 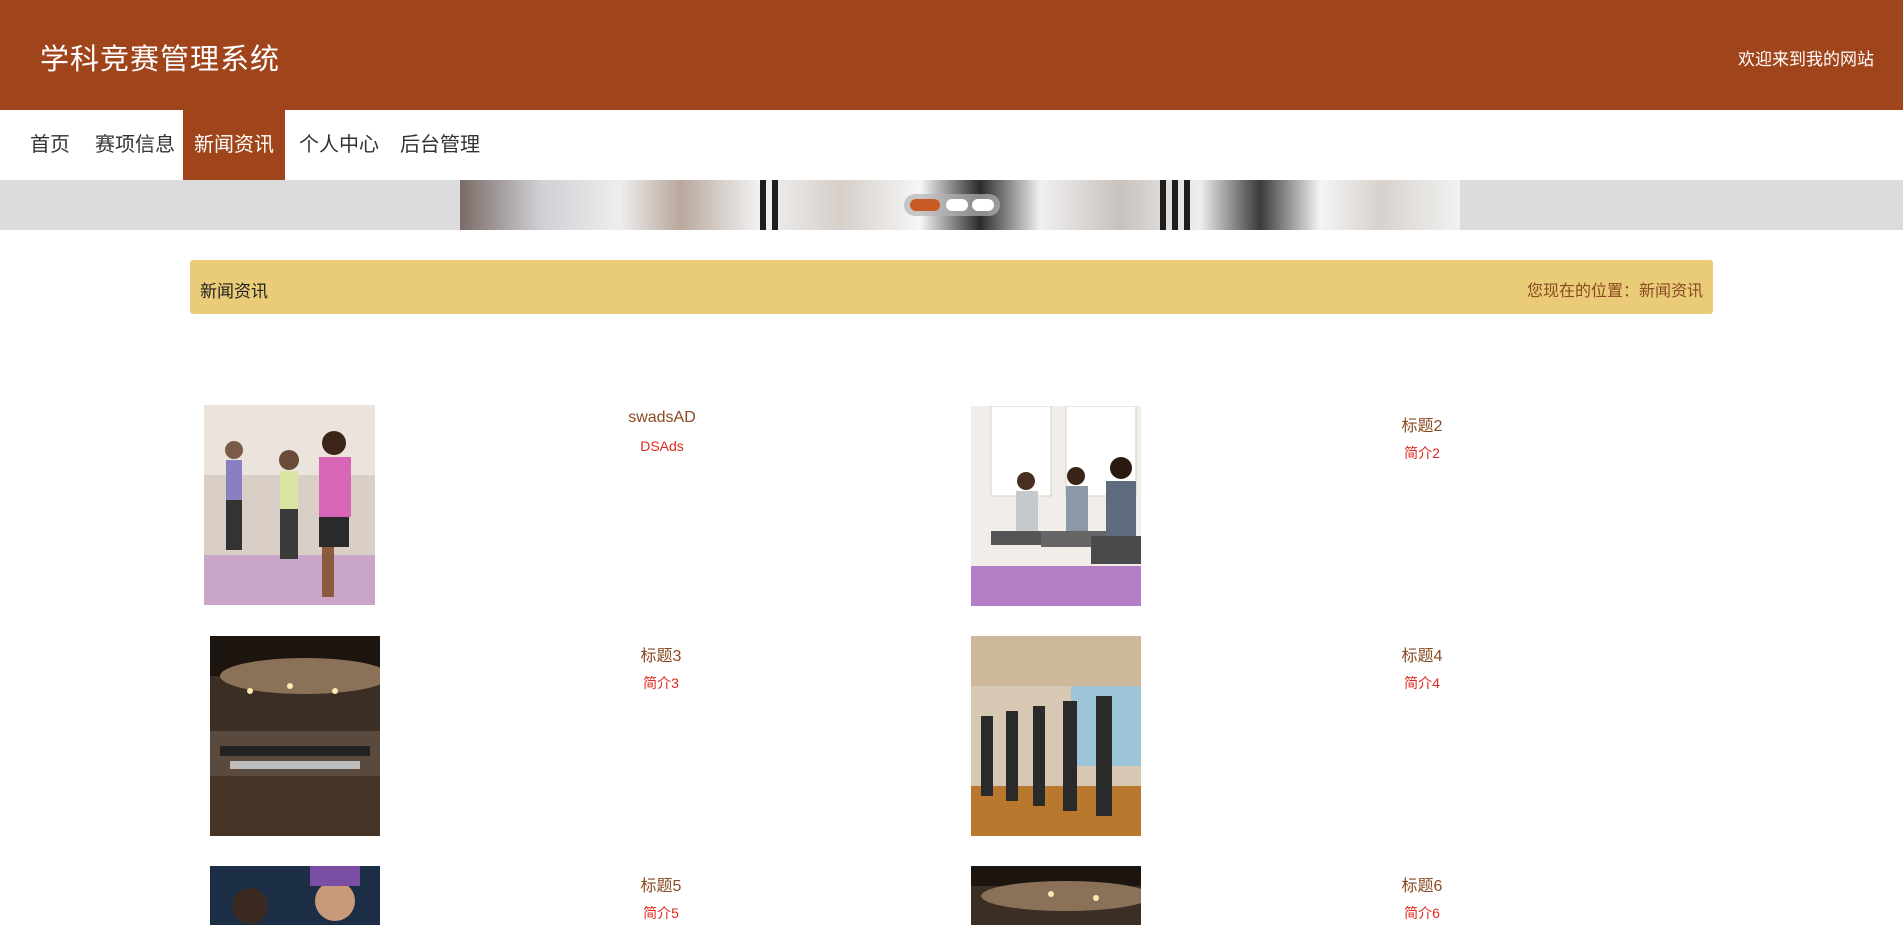 What do you see at coordinates (1422, 913) in the screenshot?
I see `news-intro: 简介6` at bounding box center [1422, 913].